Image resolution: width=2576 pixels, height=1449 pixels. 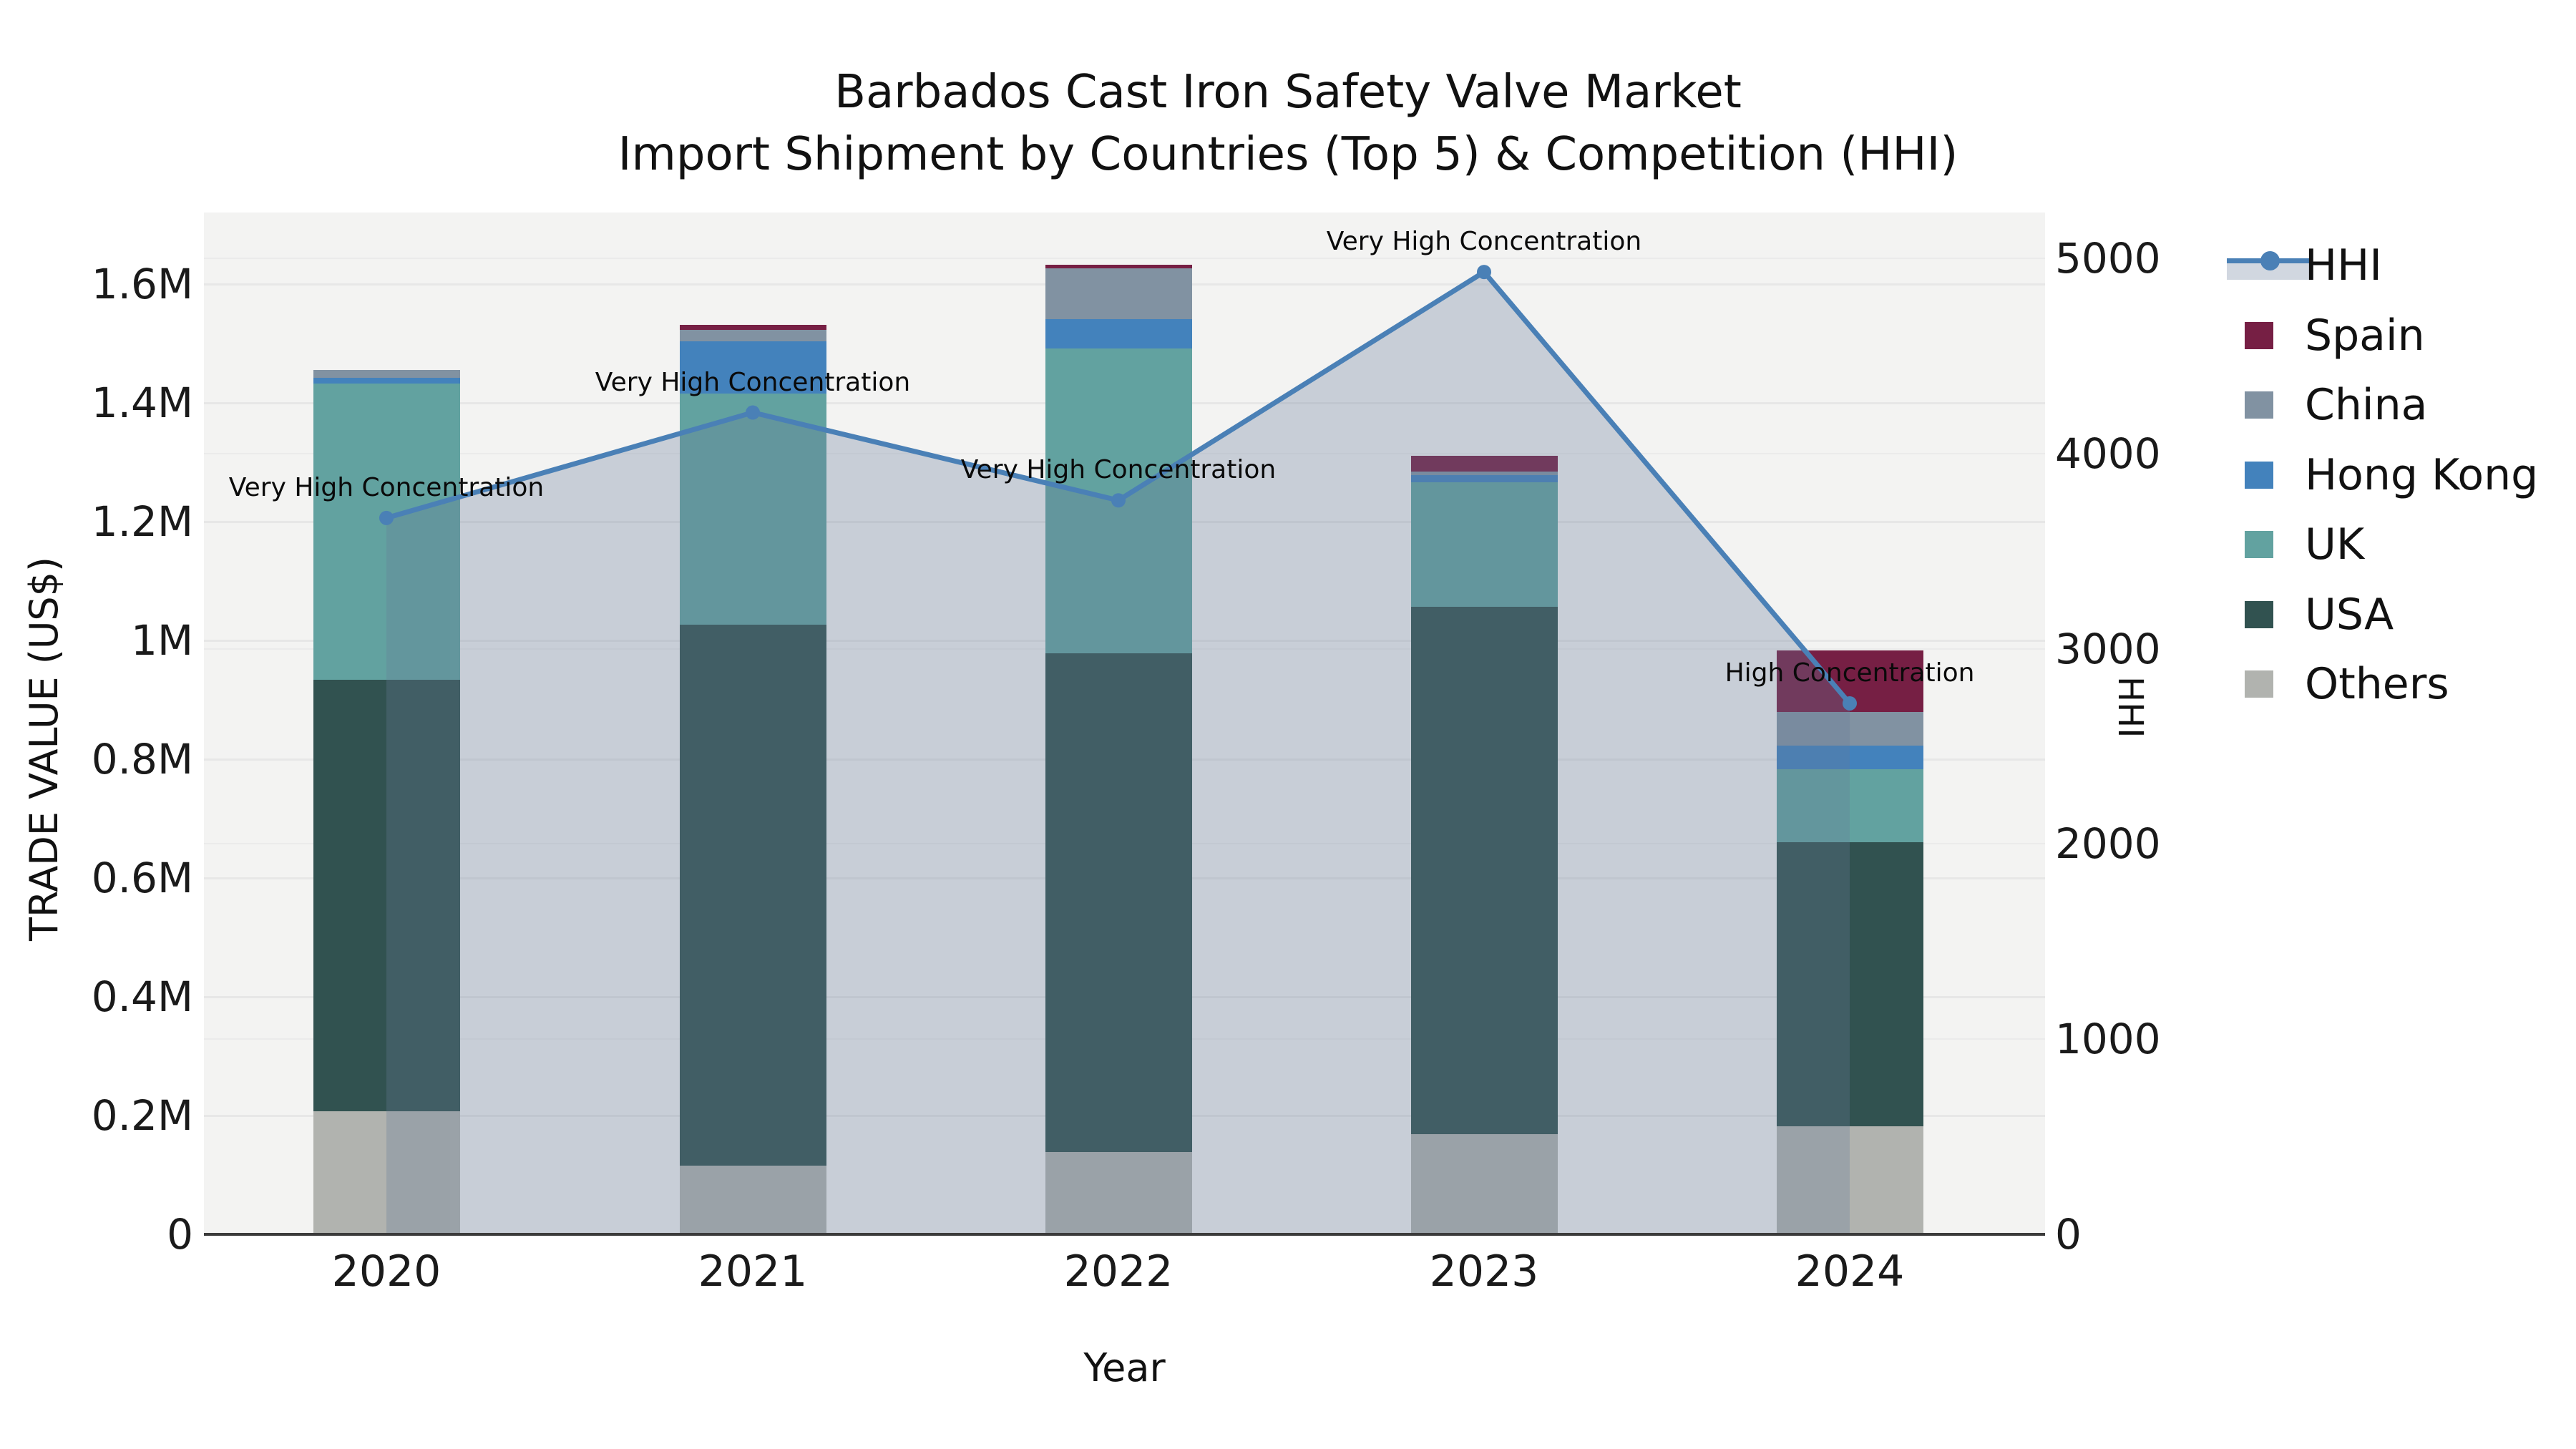 What do you see at coordinates (142, 759) in the screenshot?
I see `y-tick-left-0.8M: 0.8M` at bounding box center [142, 759].